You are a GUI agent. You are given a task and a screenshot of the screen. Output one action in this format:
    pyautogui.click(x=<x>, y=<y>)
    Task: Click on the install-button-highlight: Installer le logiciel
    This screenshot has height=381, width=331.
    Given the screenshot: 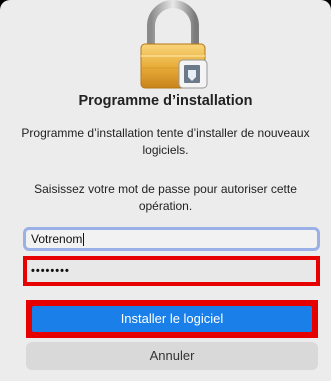 What is the action you would take?
    pyautogui.click(x=172, y=319)
    